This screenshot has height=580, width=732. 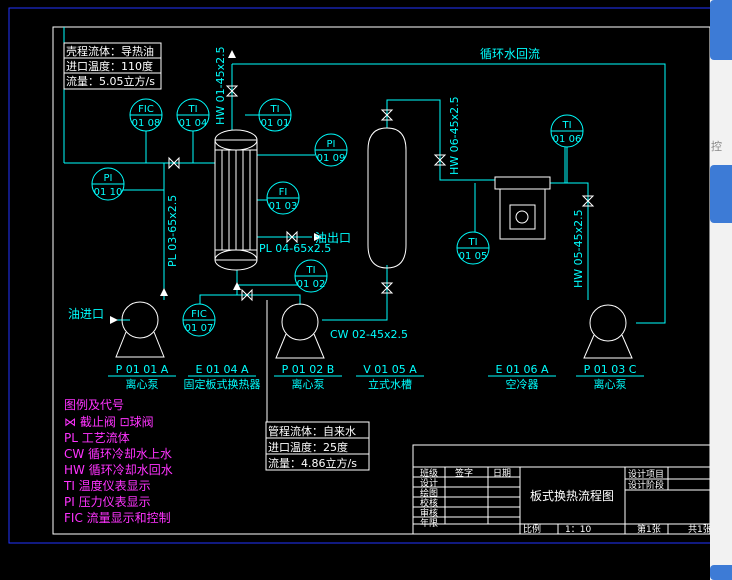 What do you see at coordinates (646, 485) in the screenshot?
I see `title-block-stage: 设计阶段` at bounding box center [646, 485].